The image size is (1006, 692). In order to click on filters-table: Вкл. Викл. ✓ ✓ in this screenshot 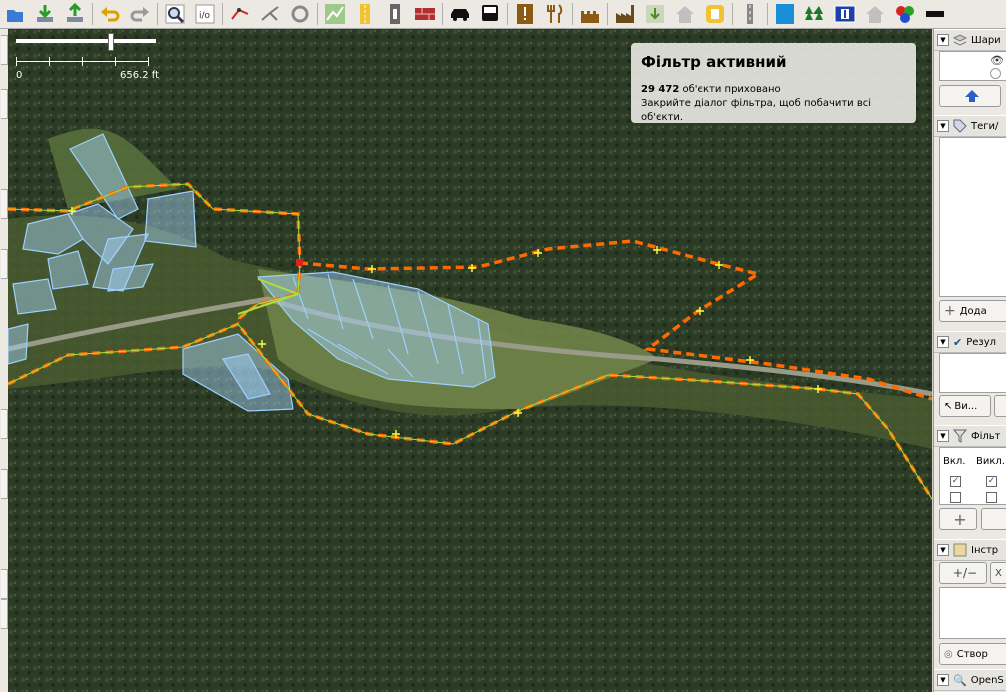, I will do `click(972, 476)`.